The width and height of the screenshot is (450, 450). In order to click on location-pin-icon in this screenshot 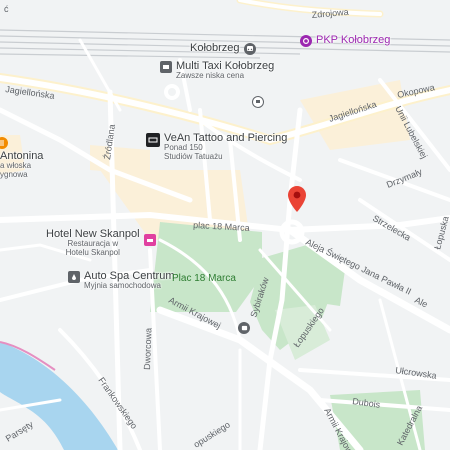, I will do `click(297, 199)`.